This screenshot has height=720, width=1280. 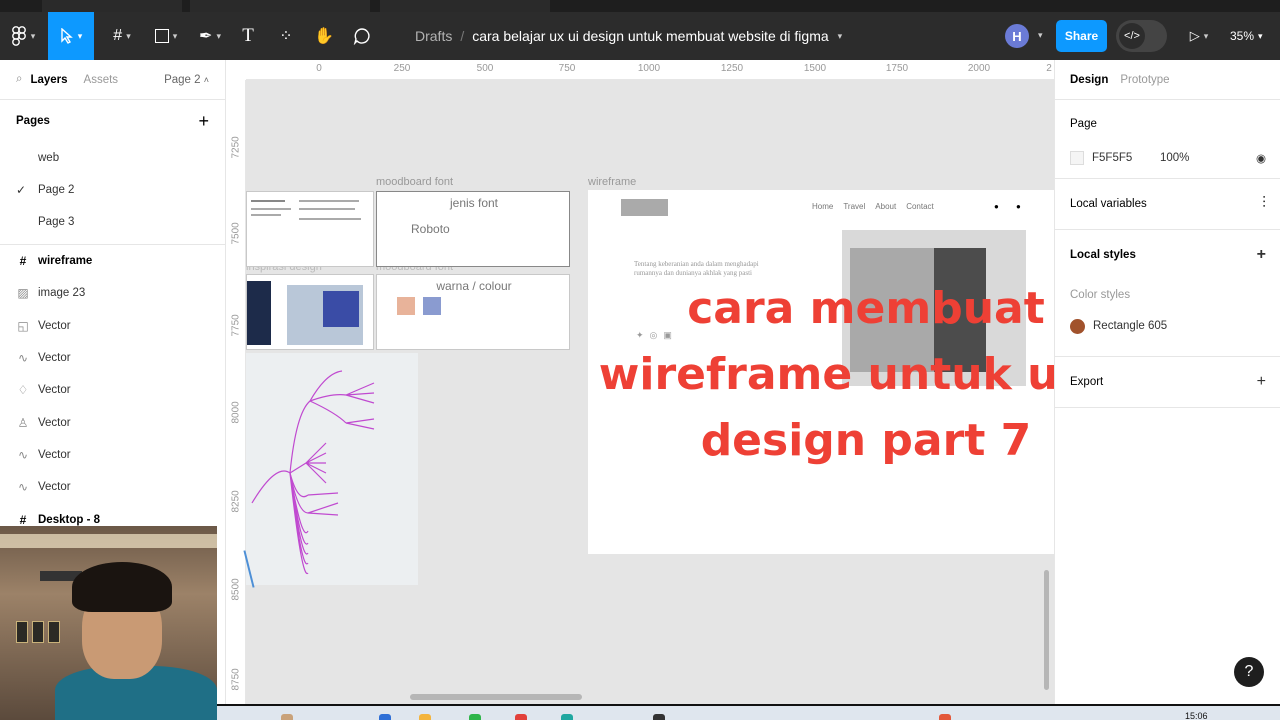 What do you see at coordinates (1018, 206) in the screenshot?
I see `user-icon: ●` at bounding box center [1018, 206].